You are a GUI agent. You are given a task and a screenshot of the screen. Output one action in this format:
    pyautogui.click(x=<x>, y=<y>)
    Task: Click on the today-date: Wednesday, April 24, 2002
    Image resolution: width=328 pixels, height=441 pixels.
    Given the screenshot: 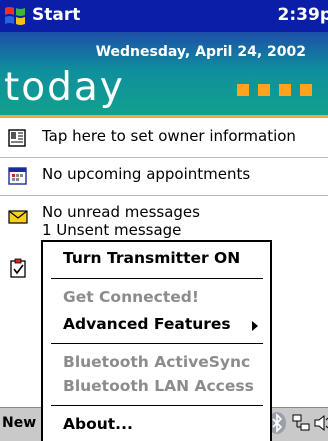 What is the action you would take?
    pyautogui.click(x=201, y=52)
    